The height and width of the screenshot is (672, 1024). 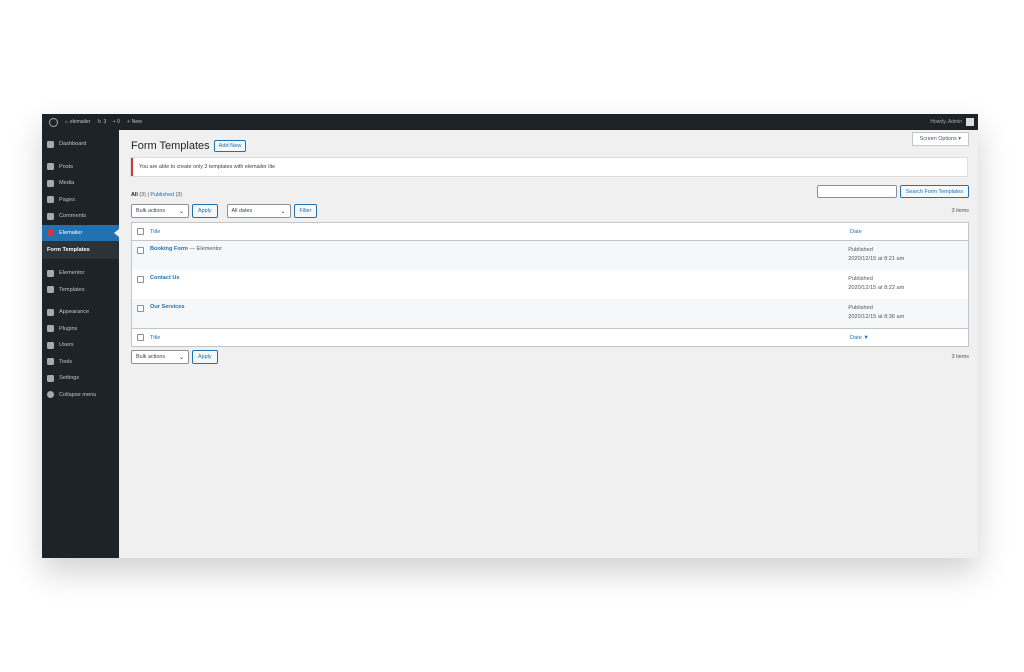 I want to click on sidebar-item-settings: Settings, so click(x=80, y=378).